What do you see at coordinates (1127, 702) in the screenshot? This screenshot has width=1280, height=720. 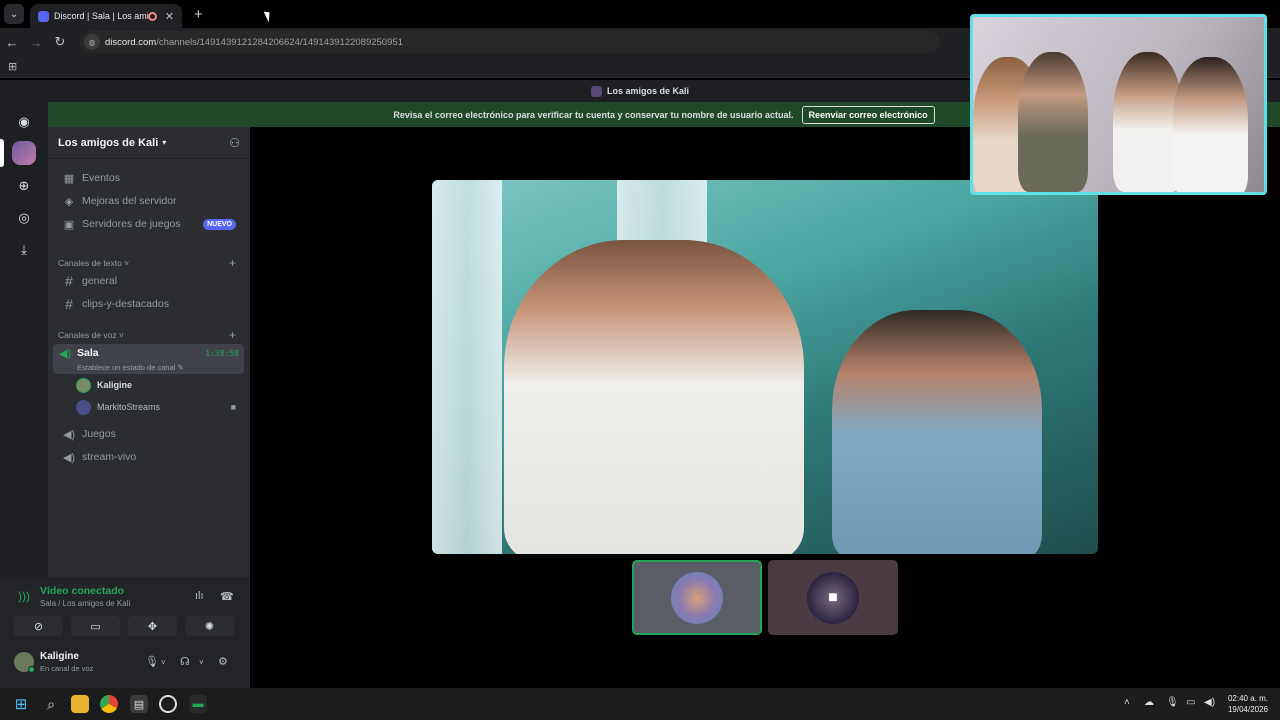 I see `chevron-up-icon: ˄` at bounding box center [1127, 702].